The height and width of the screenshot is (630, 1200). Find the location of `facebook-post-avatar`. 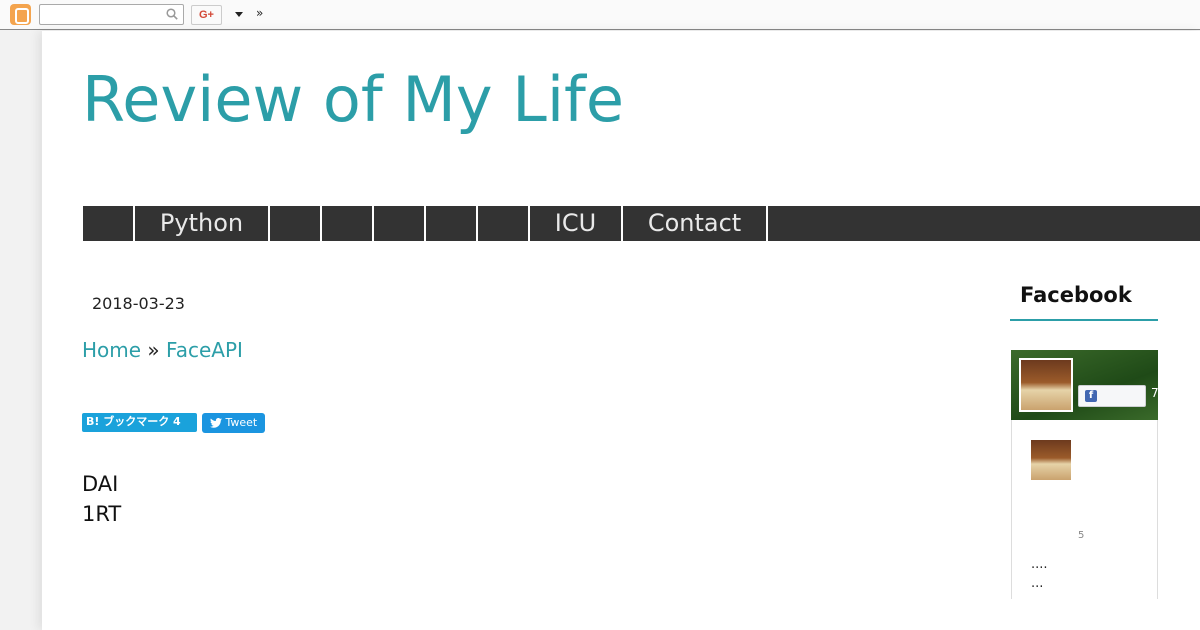

facebook-post-avatar is located at coordinates (1051, 460).